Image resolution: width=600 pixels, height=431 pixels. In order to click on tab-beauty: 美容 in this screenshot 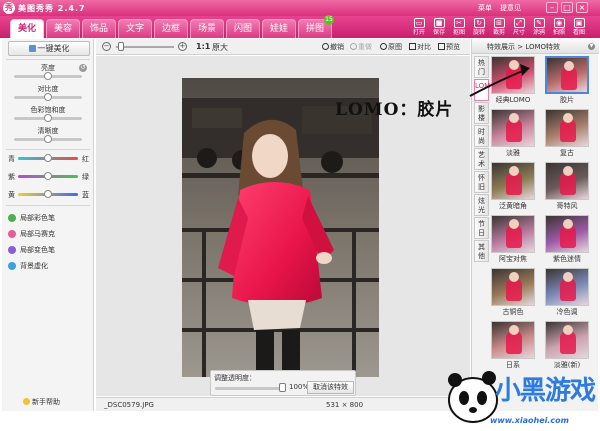, I will do `click(63, 28)`.